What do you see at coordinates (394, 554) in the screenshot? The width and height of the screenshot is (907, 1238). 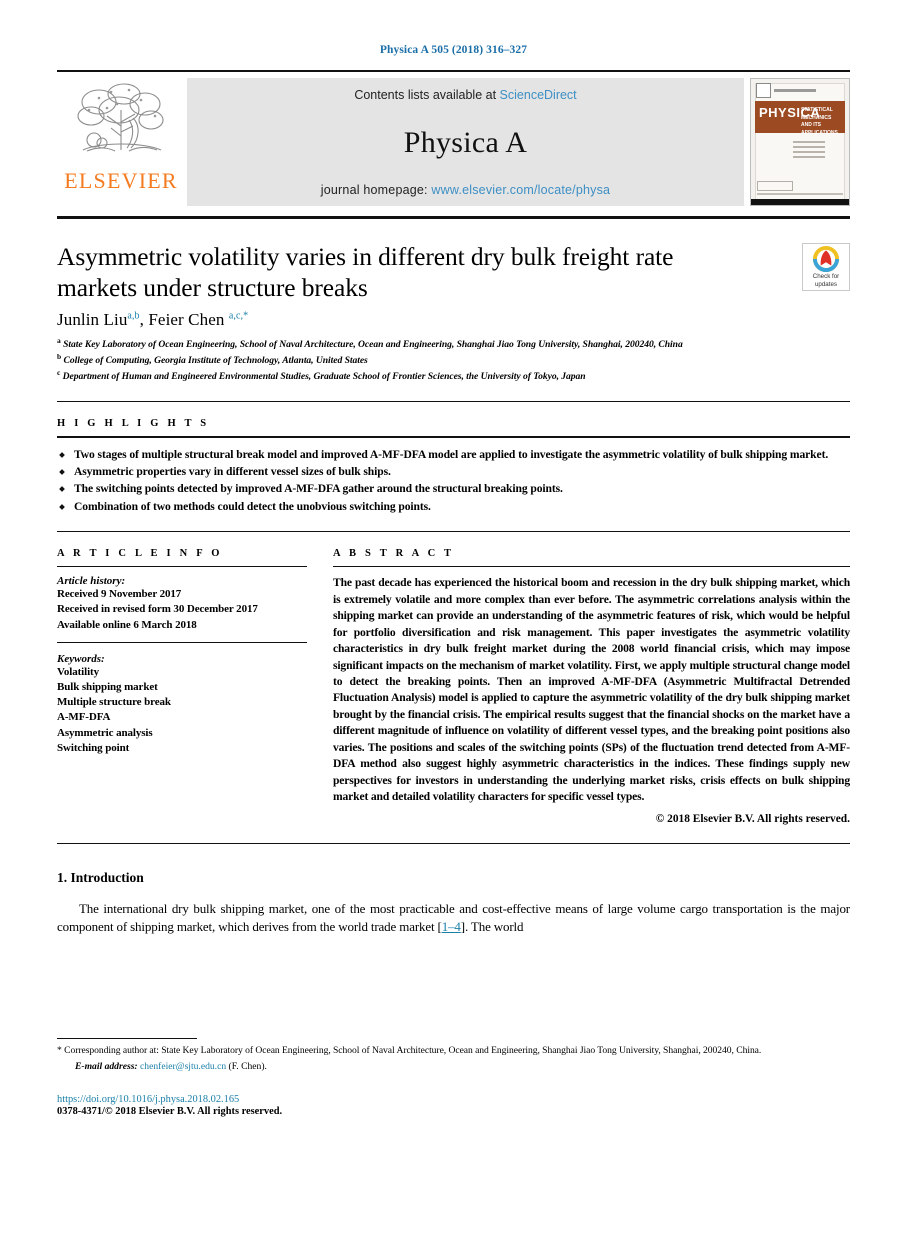 I see `abstract-heading: A B S T R A C T` at bounding box center [394, 554].